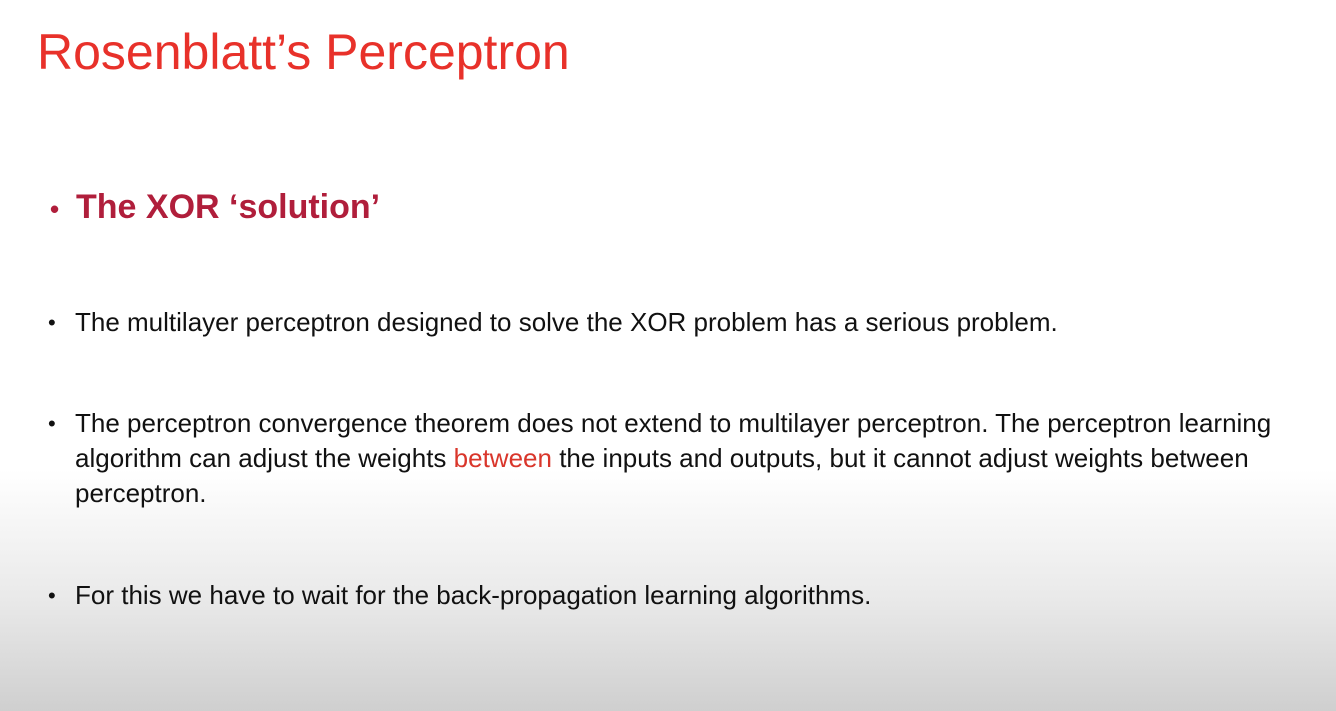 The image size is (1336, 711). What do you see at coordinates (228, 207) in the screenshot?
I see `section-heading: The XOR ‘solution’` at bounding box center [228, 207].